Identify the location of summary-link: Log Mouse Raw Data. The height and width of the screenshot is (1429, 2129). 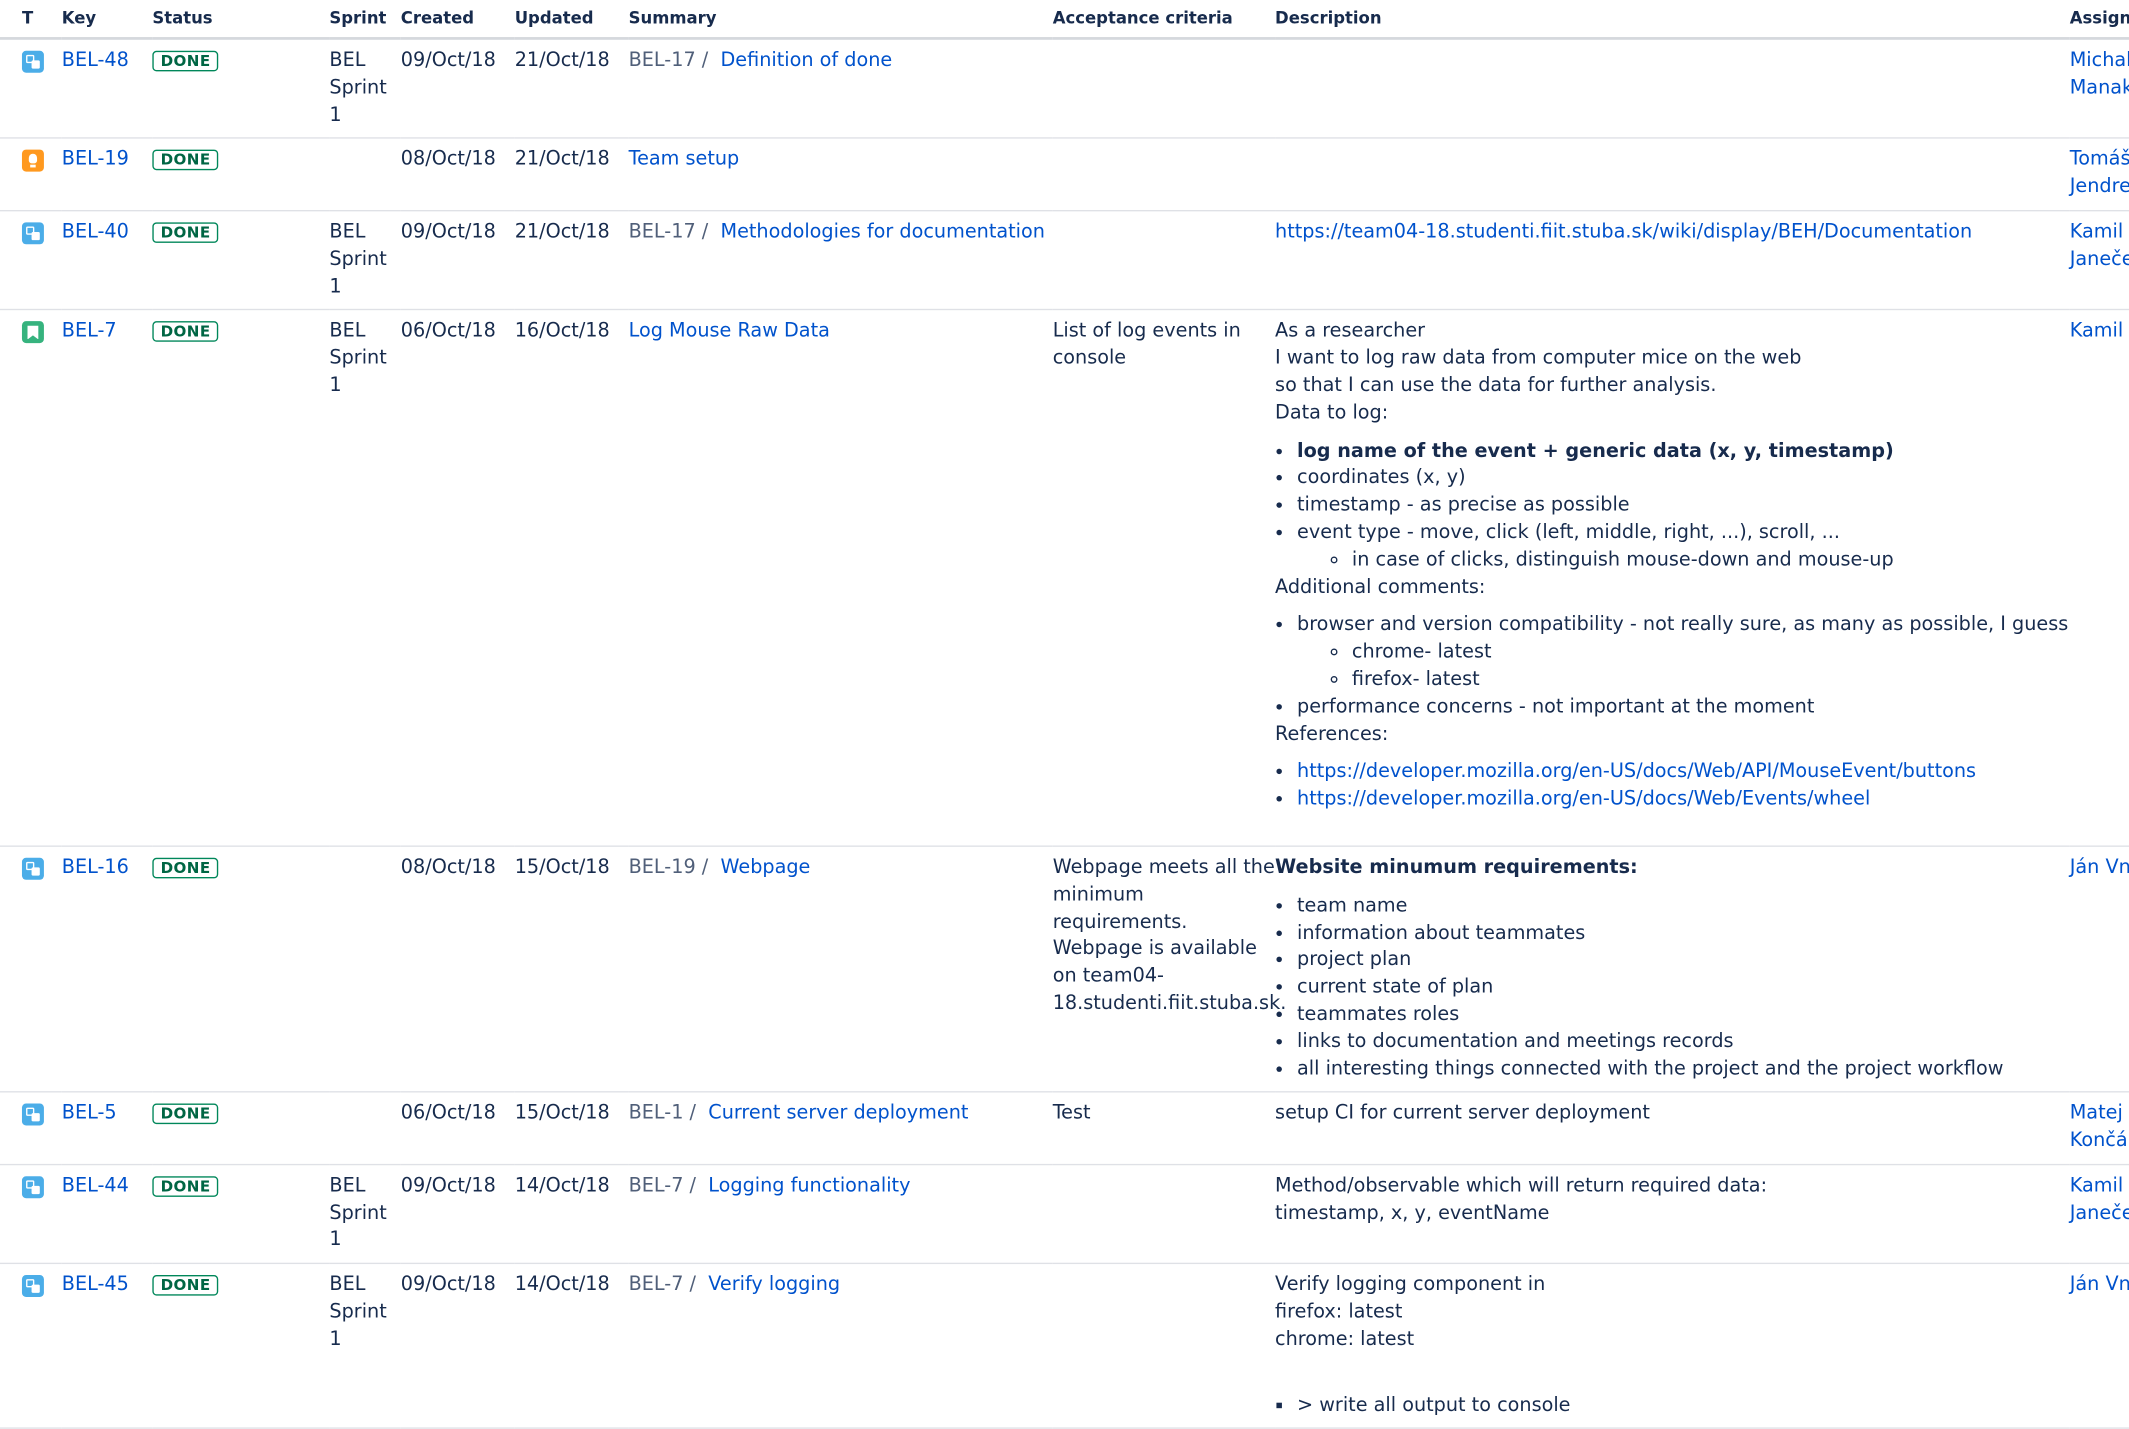
(729, 331).